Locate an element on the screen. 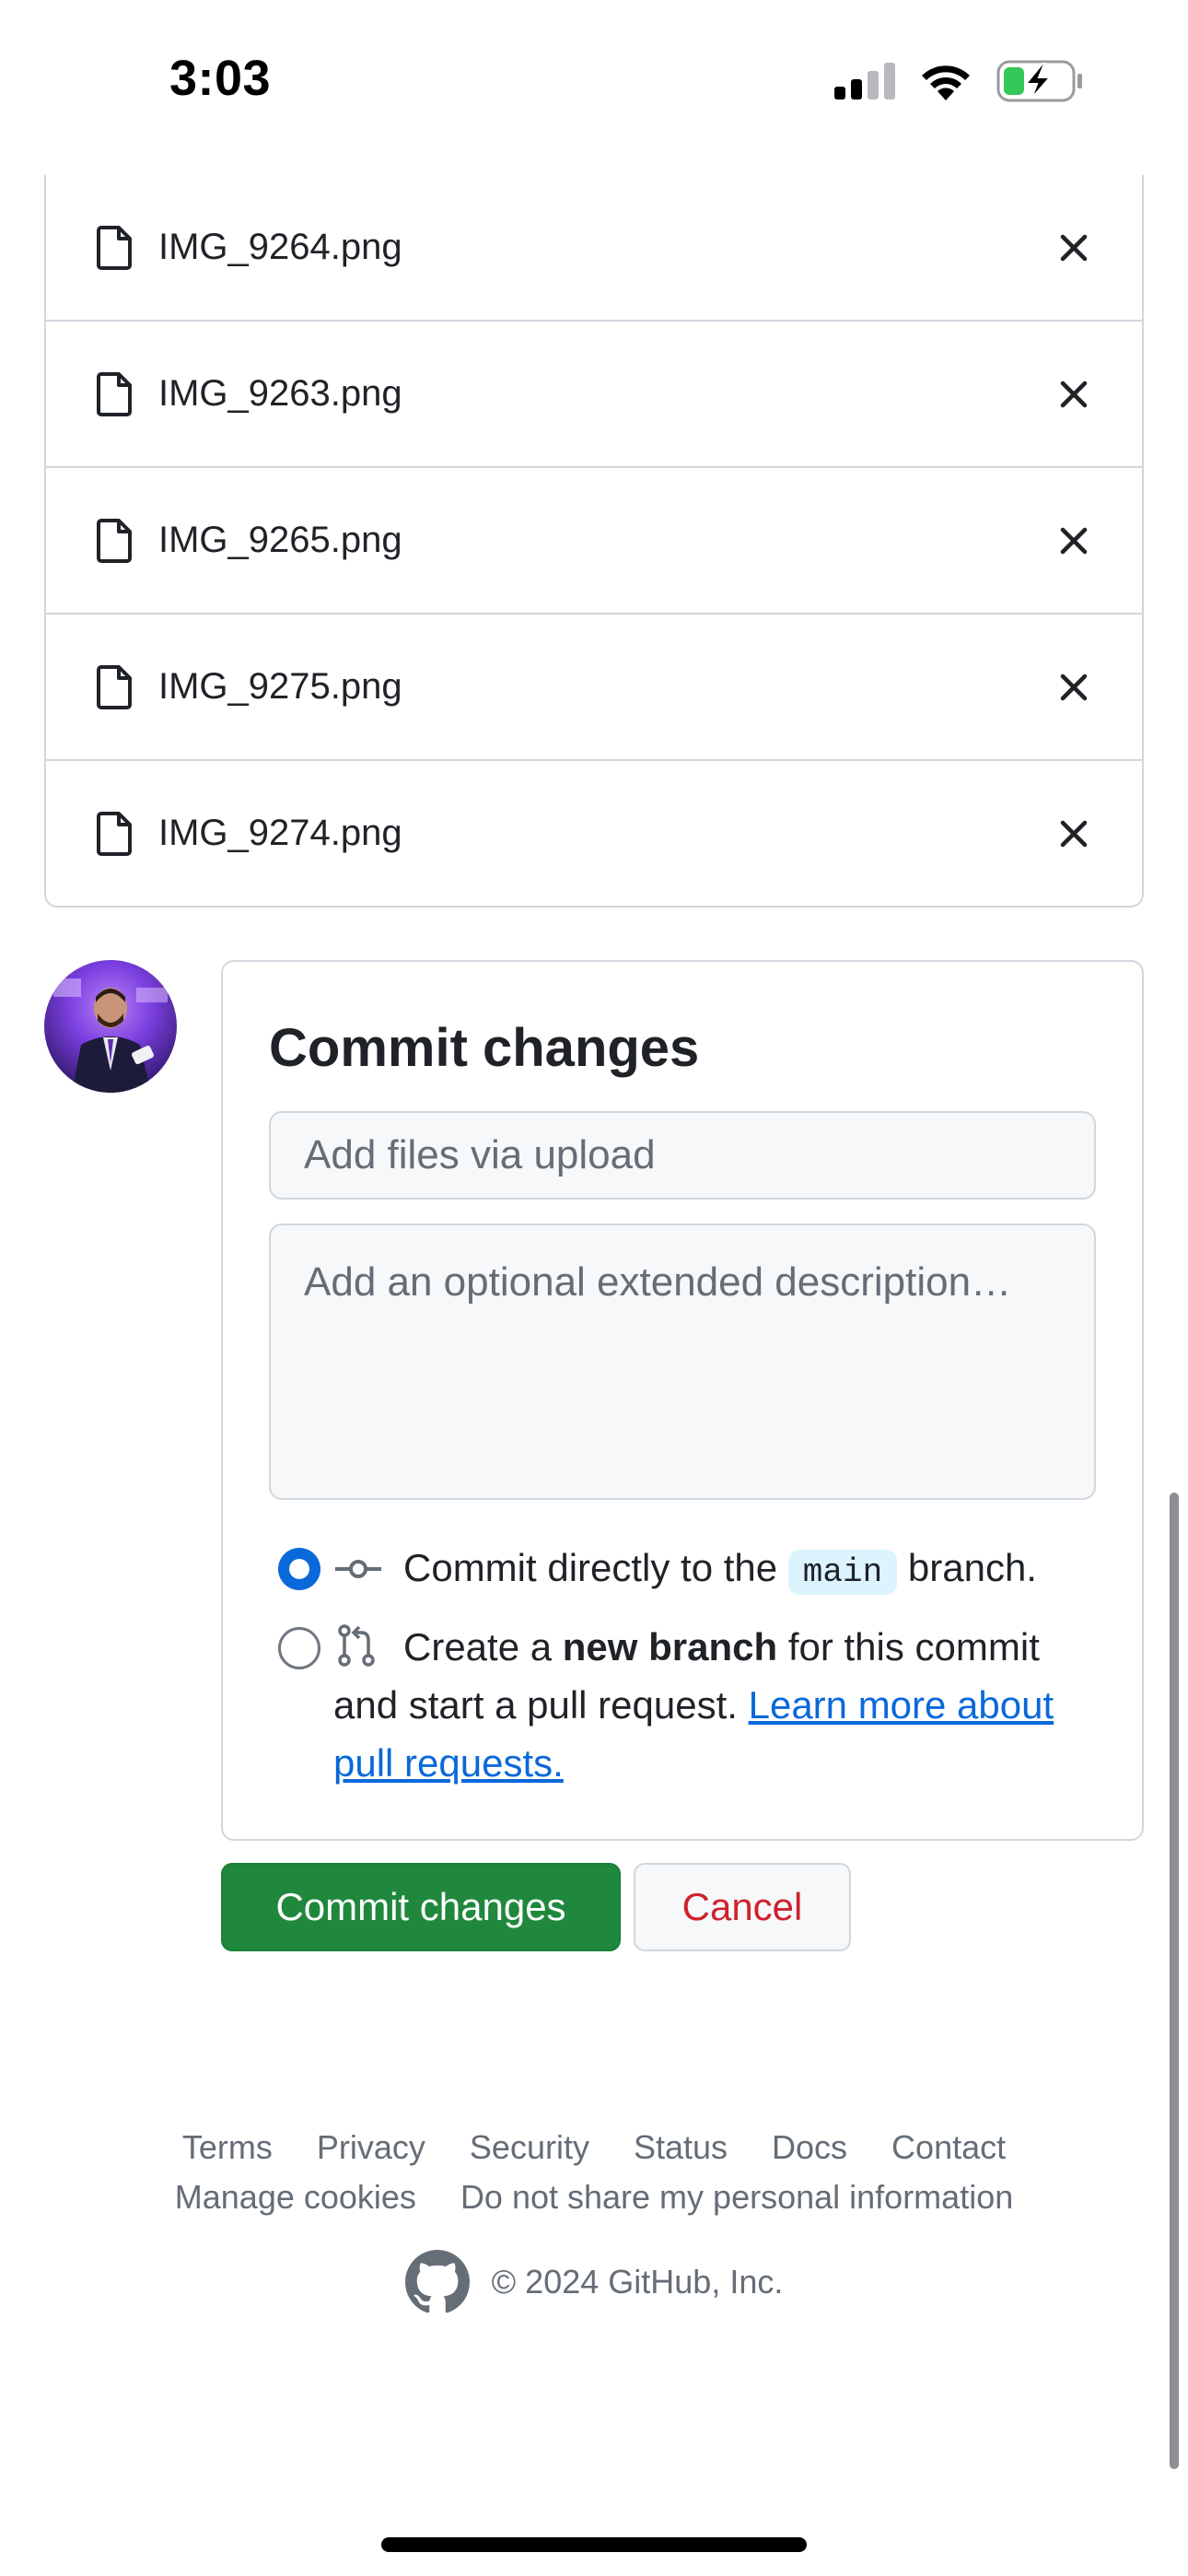 This screenshot has width=1188, height=2576. new-branch-radio is located at coordinates (299, 1648).